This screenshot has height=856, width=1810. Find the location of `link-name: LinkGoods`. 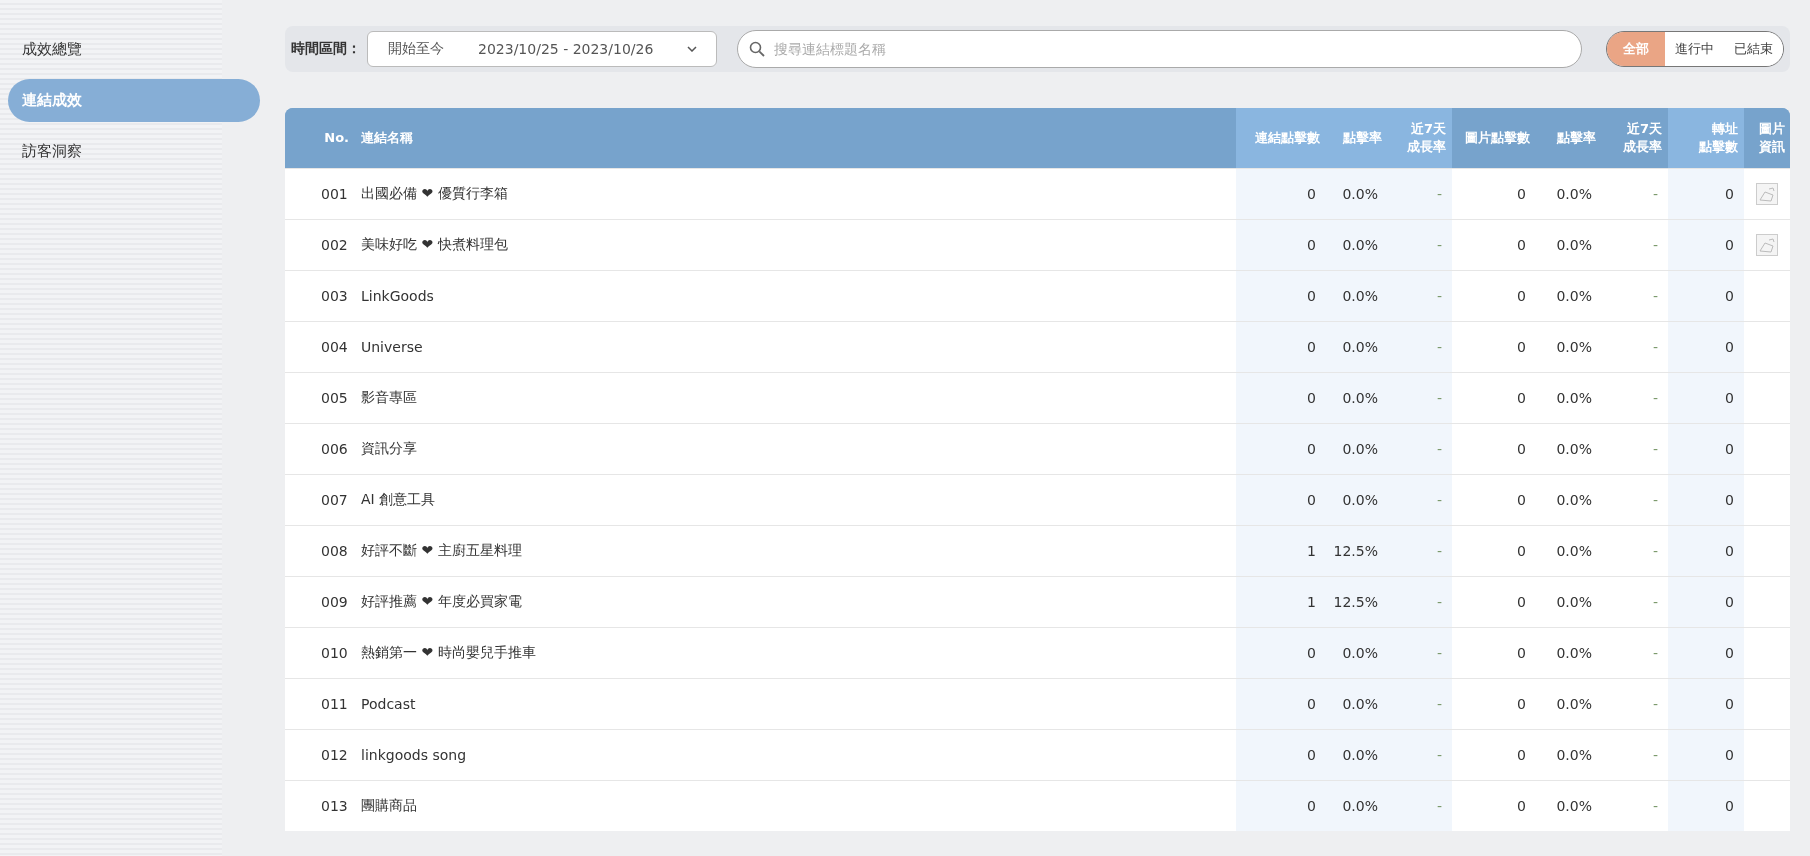

link-name: LinkGoods is located at coordinates (397, 296).